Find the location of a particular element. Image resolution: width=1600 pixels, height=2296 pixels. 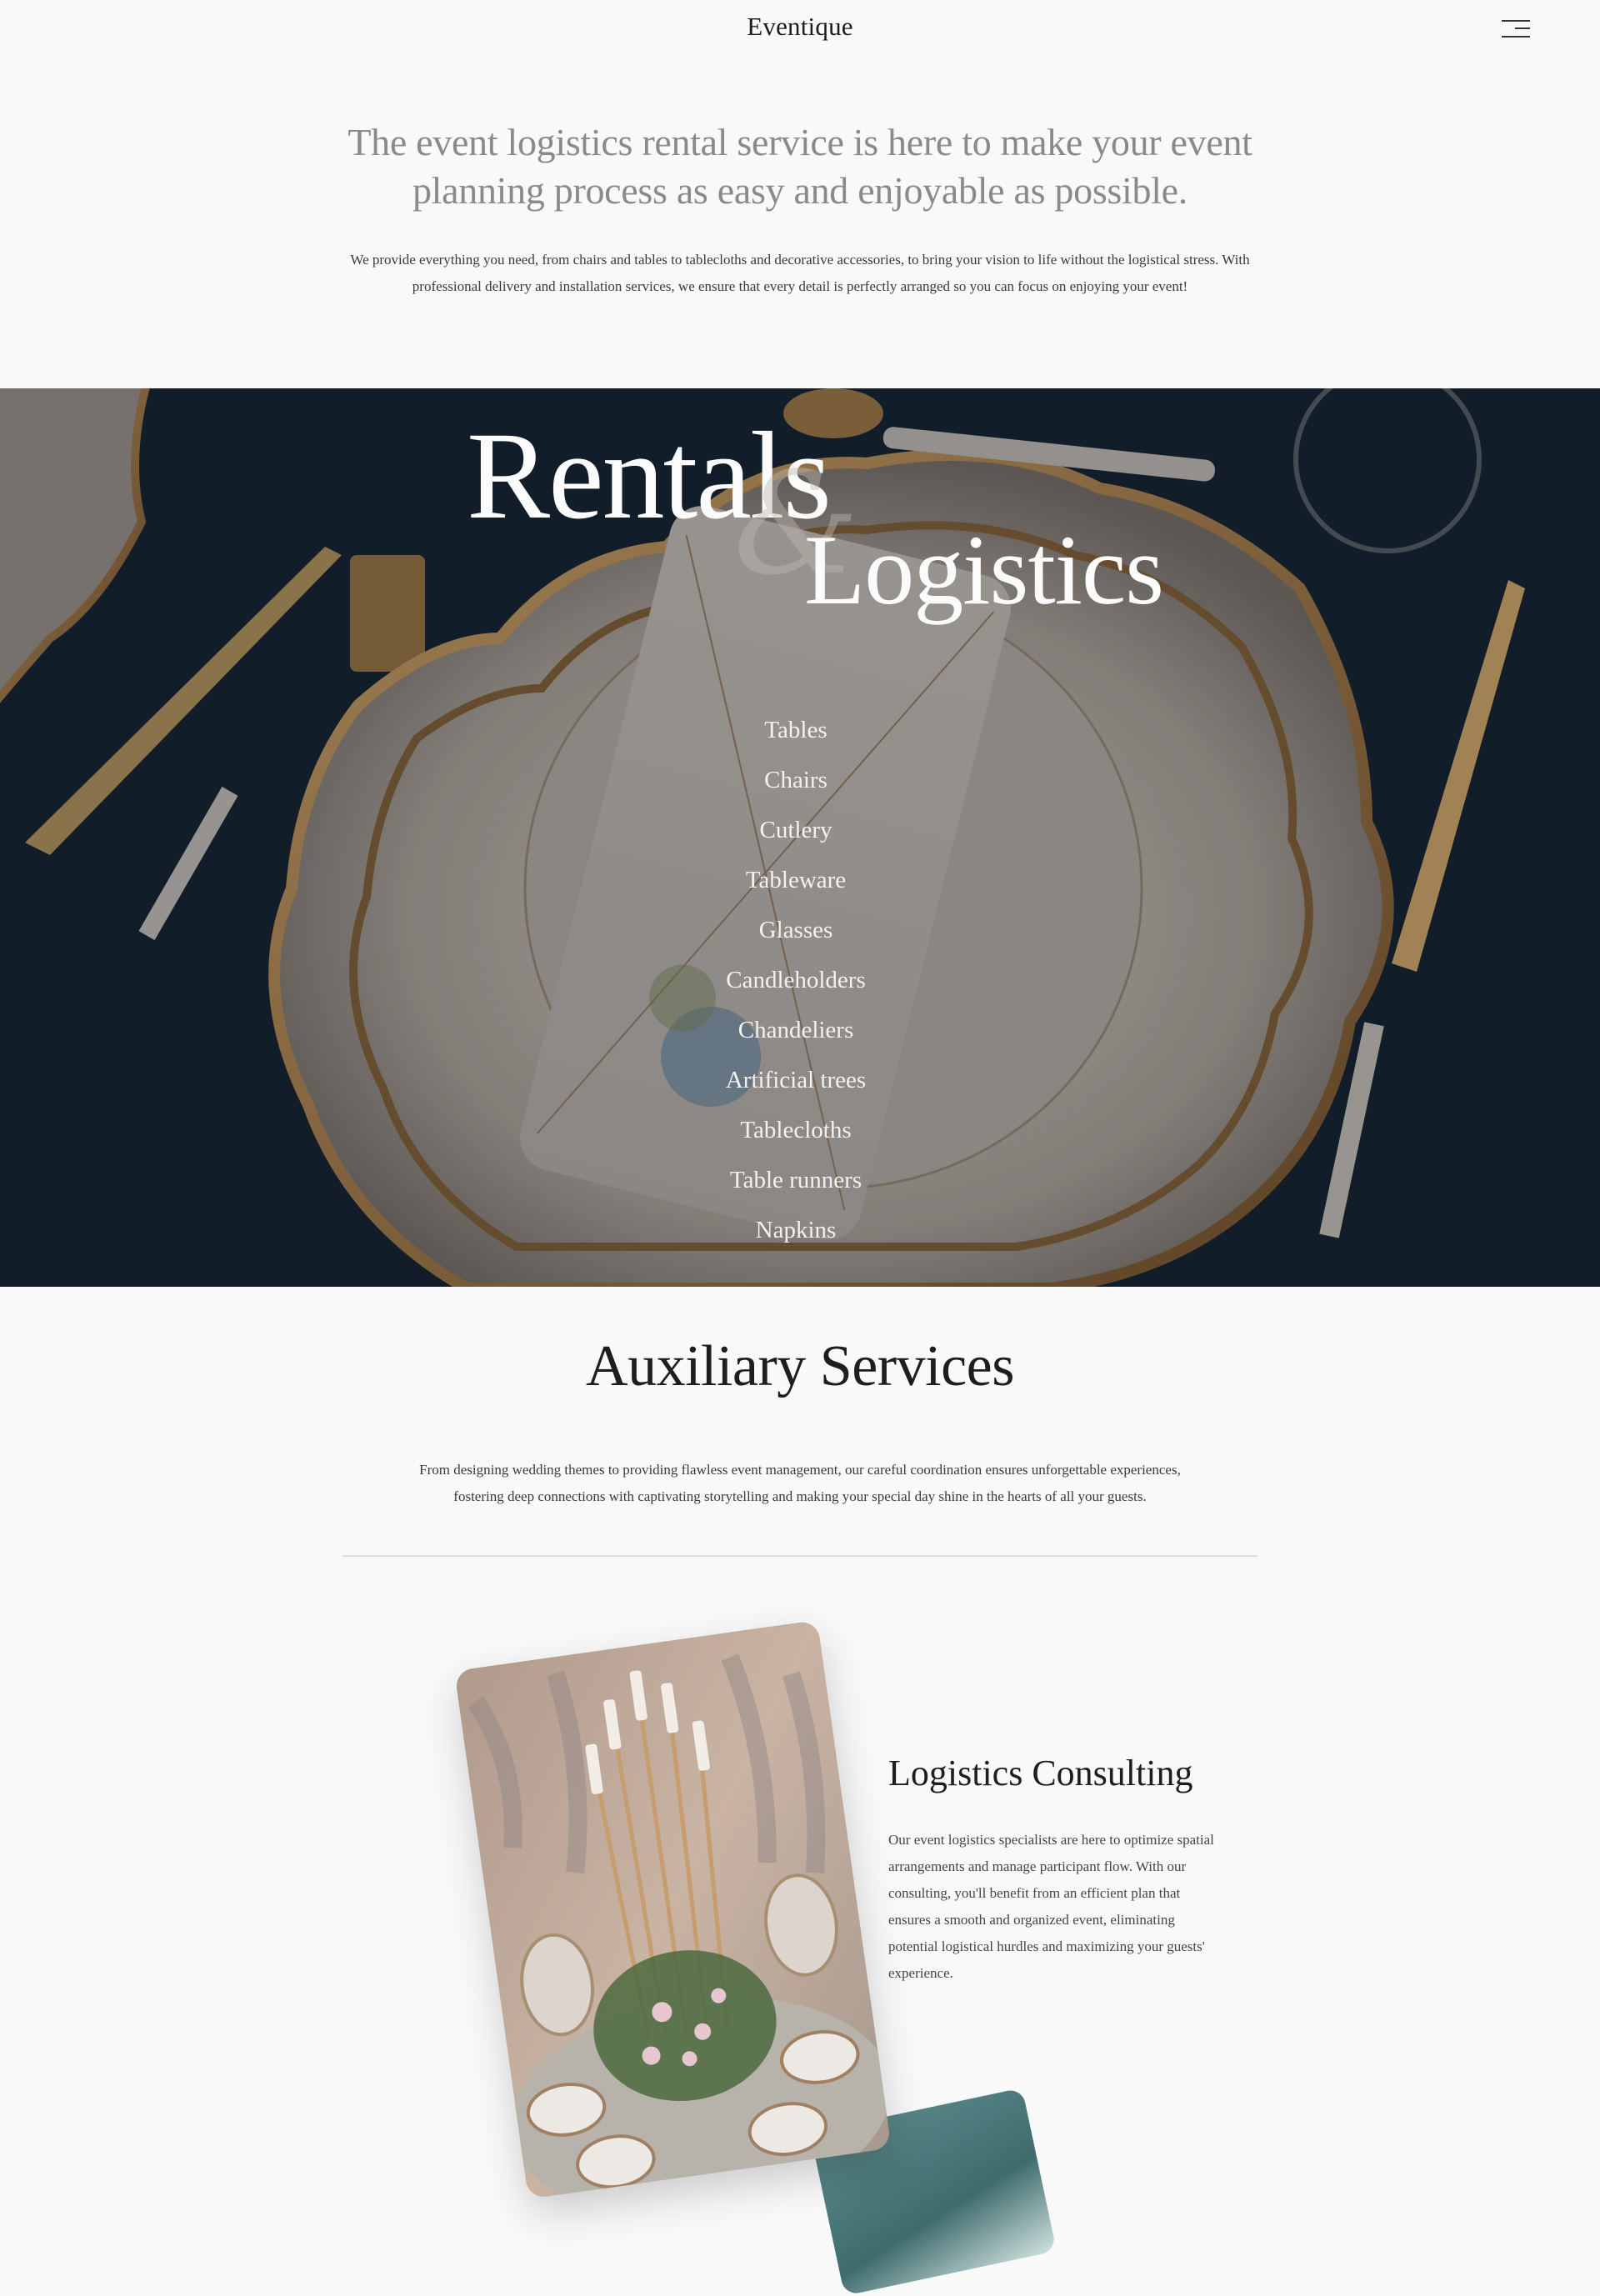

rental-item-cutlery: Cutlery is located at coordinates (795, 830).